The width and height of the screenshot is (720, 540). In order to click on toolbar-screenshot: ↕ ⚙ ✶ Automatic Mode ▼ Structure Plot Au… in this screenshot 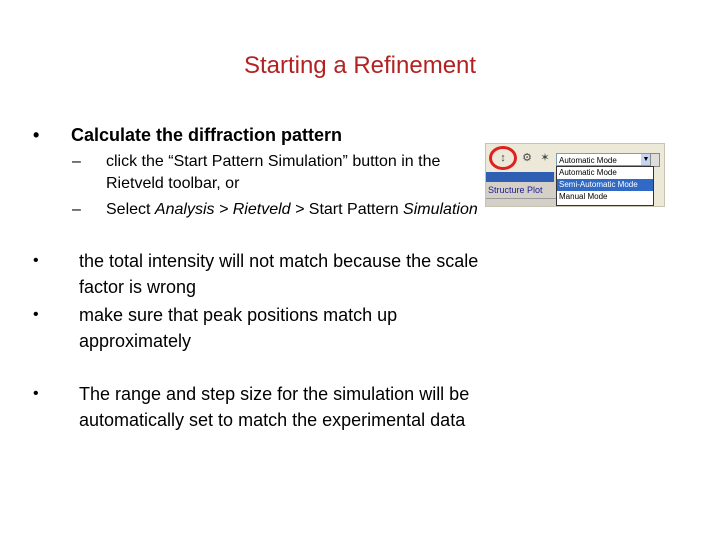, I will do `click(575, 175)`.